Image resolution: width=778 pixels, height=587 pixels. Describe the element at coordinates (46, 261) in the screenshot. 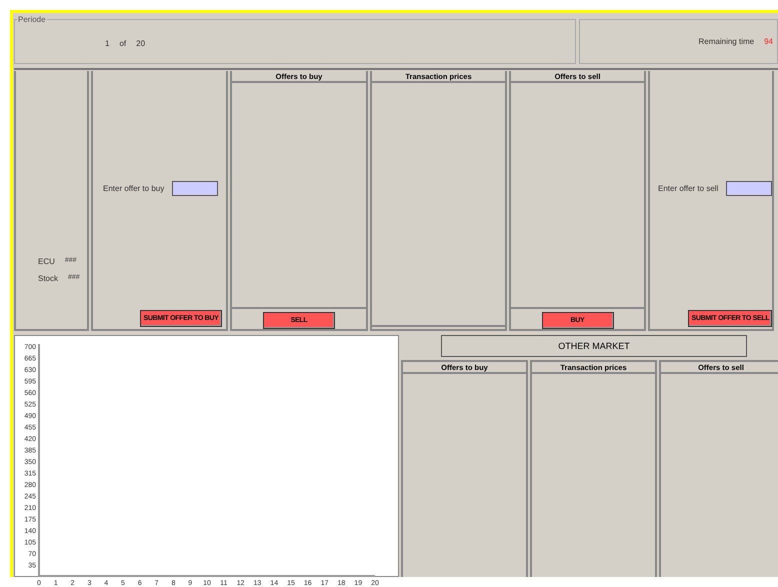

I see `account-label: ECU` at that location.